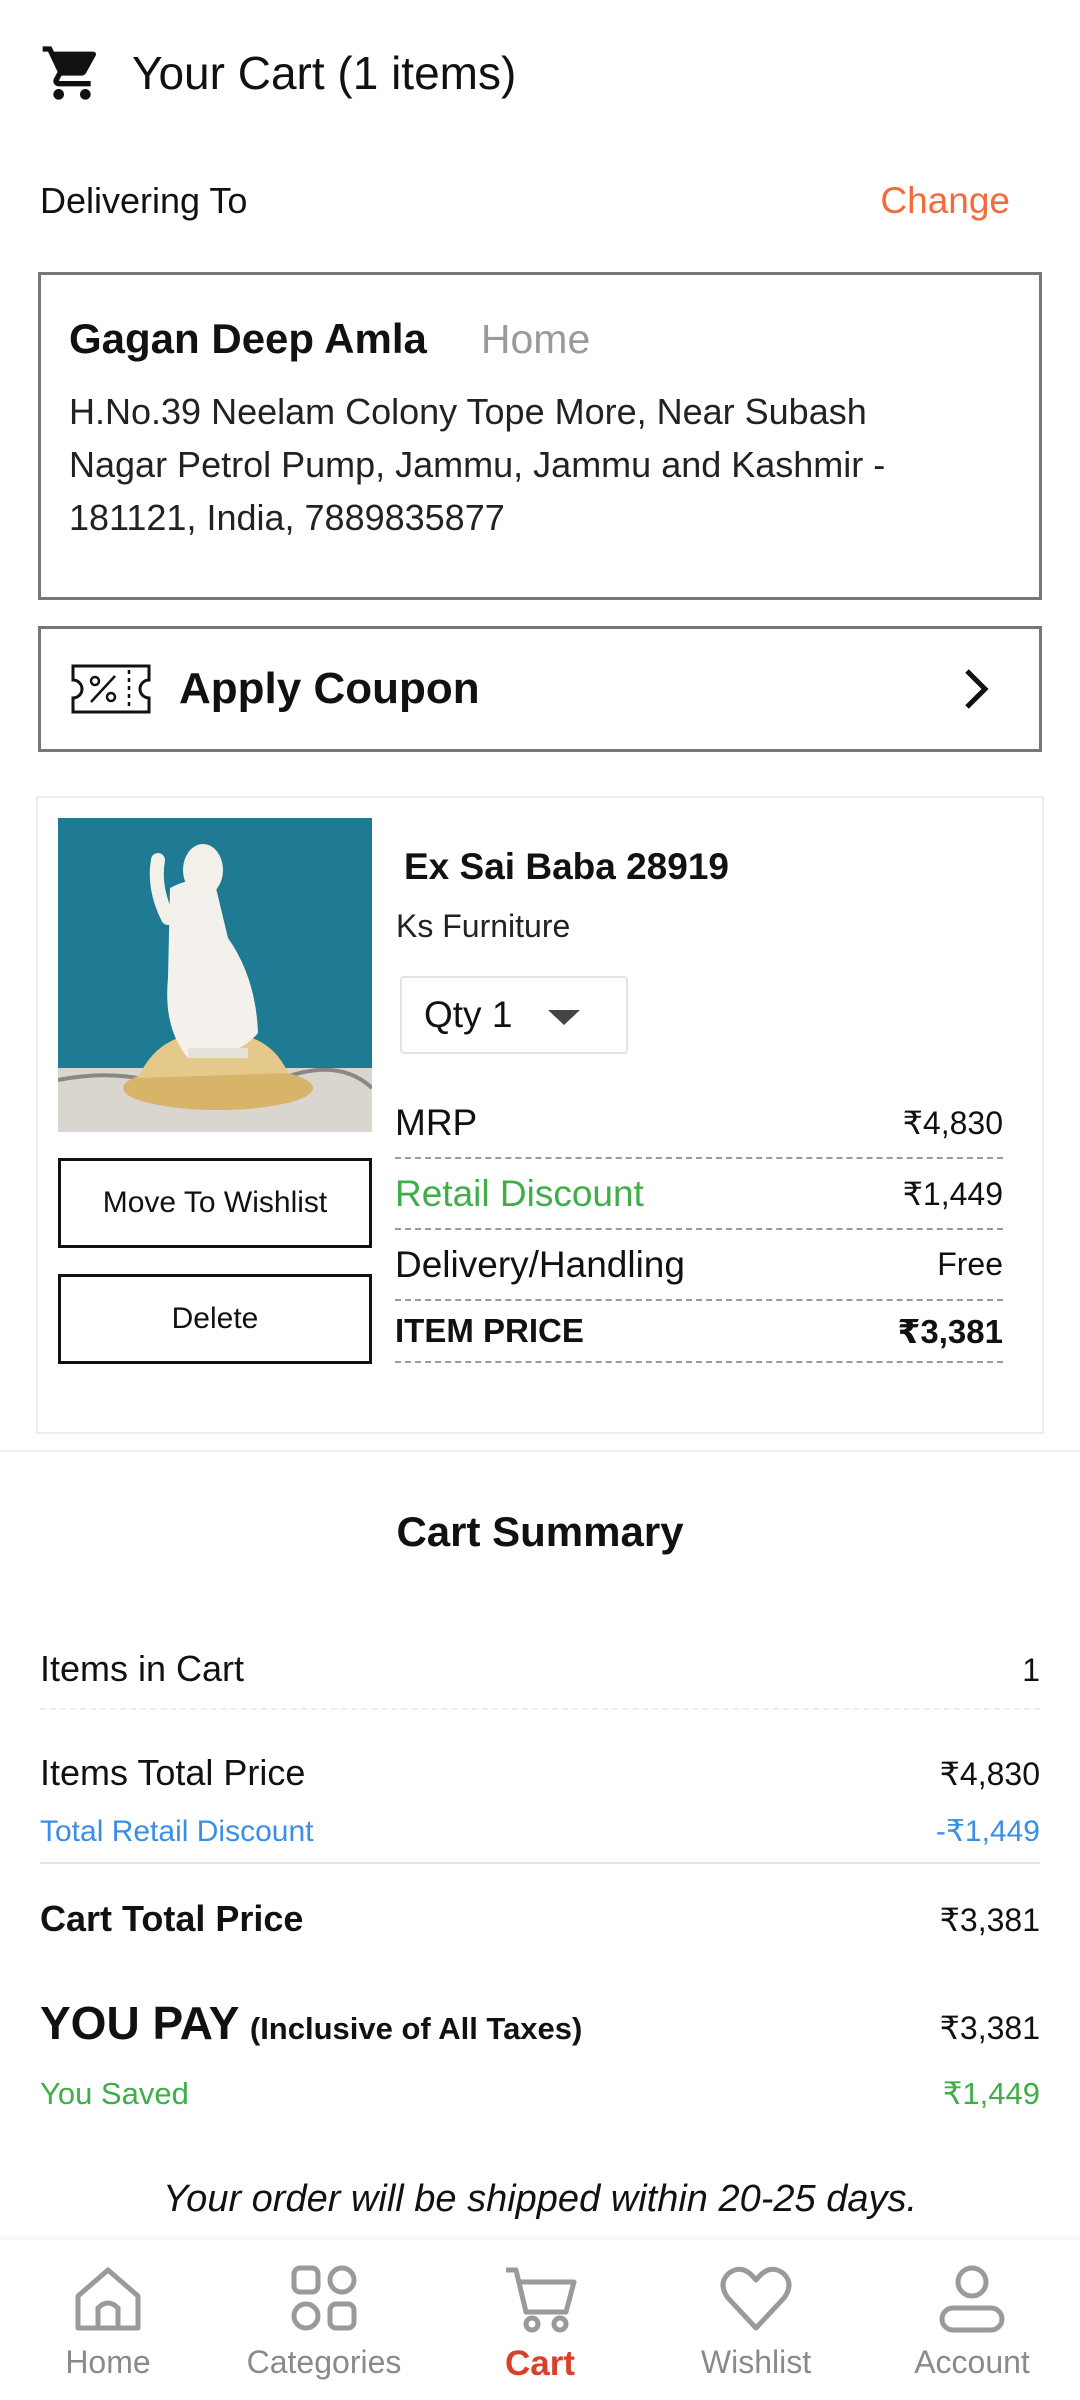  What do you see at coordinates (140, 2023) in the screenshot?
I see `you-pay-label: YOU PAY` at bounding box center [140, 2023].